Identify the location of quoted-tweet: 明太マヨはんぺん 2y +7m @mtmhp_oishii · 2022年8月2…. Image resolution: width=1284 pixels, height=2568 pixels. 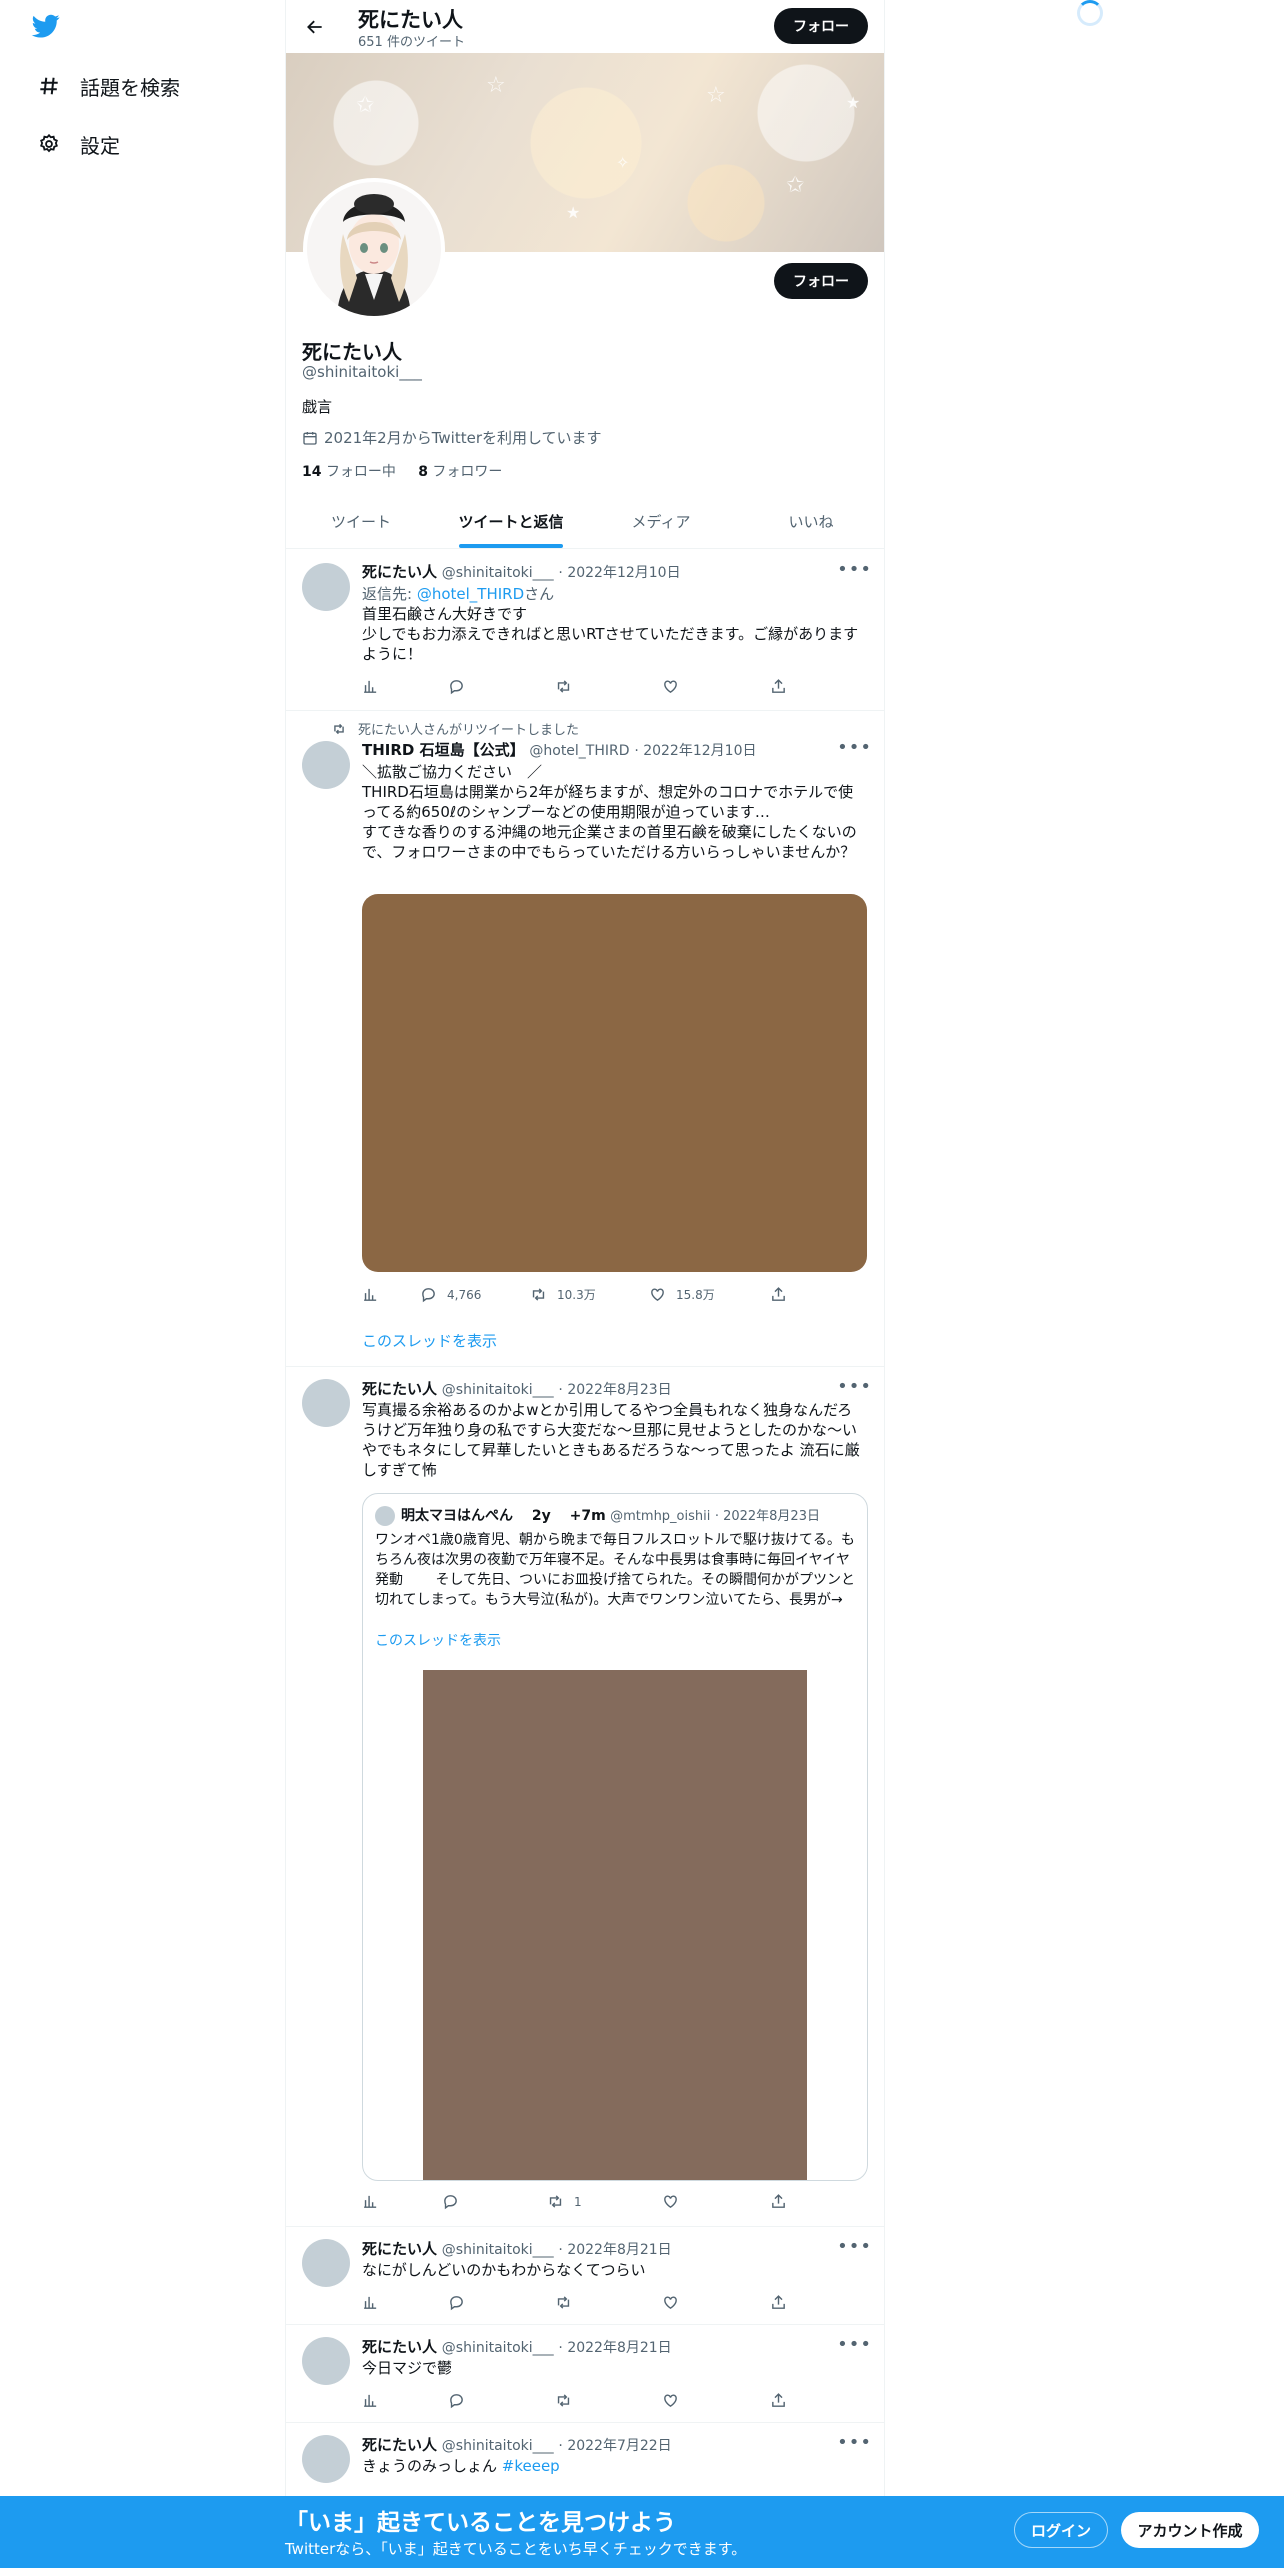
(615, 1837).